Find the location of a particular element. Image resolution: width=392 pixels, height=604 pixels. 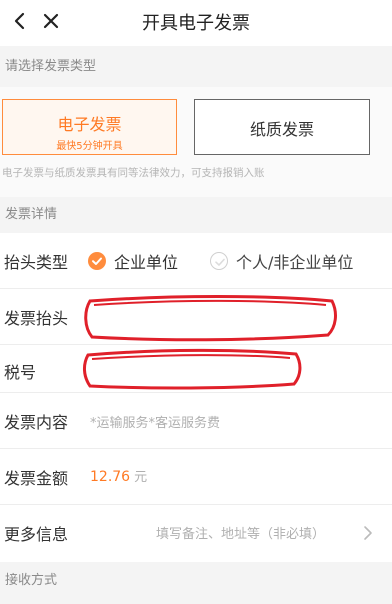

invoice-amount-unit: 元 is located at coordinates (141, 477).